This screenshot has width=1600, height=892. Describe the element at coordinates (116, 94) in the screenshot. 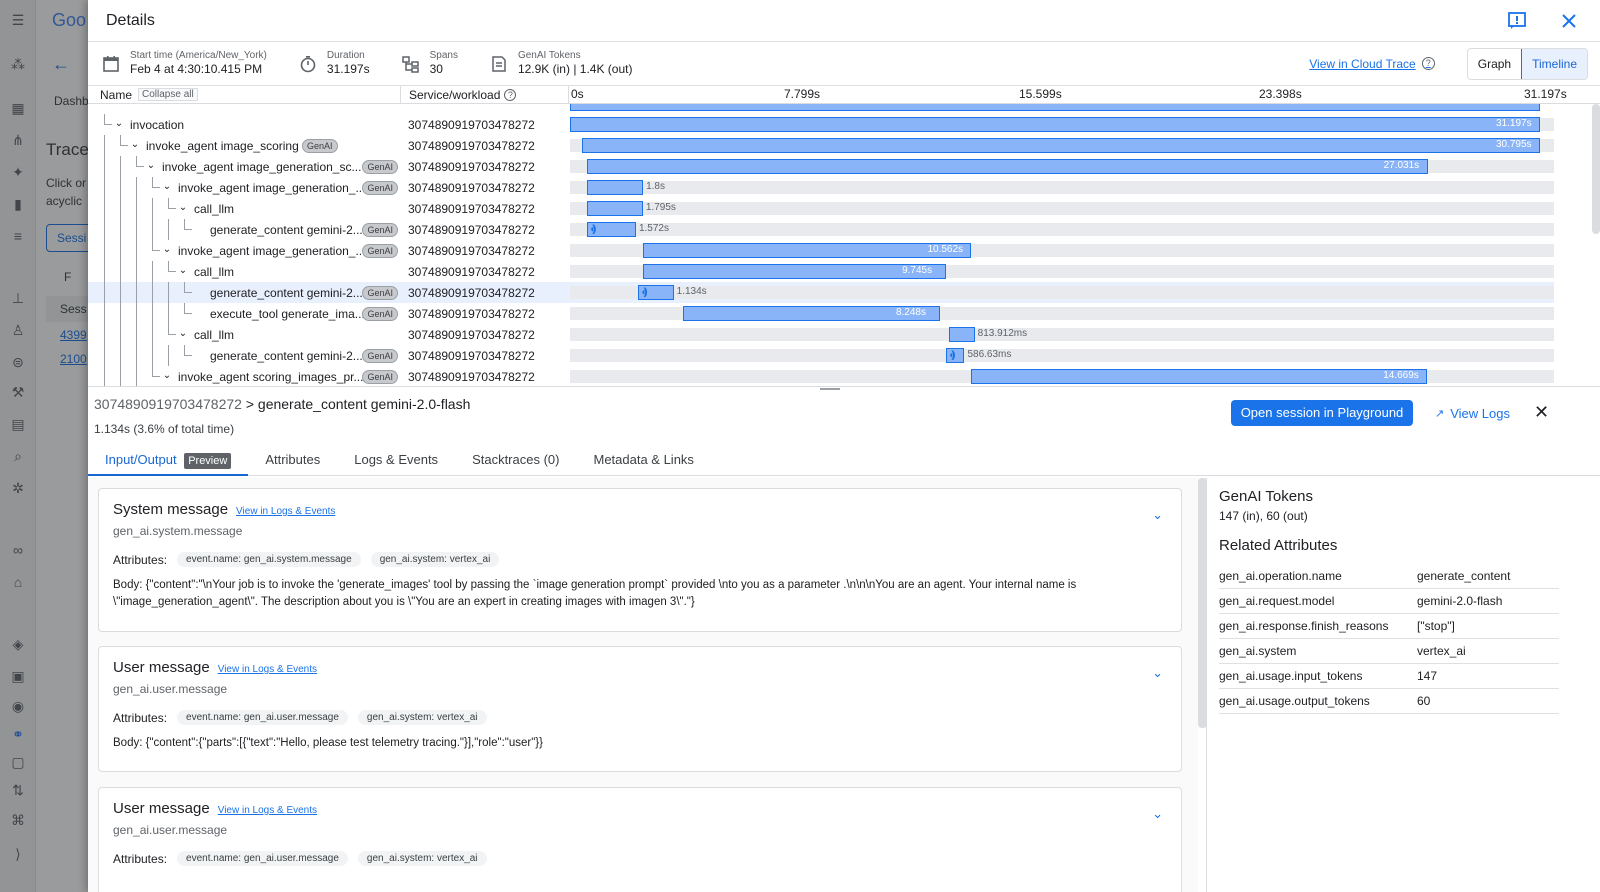

I see `name-header-label: Name` at that location.